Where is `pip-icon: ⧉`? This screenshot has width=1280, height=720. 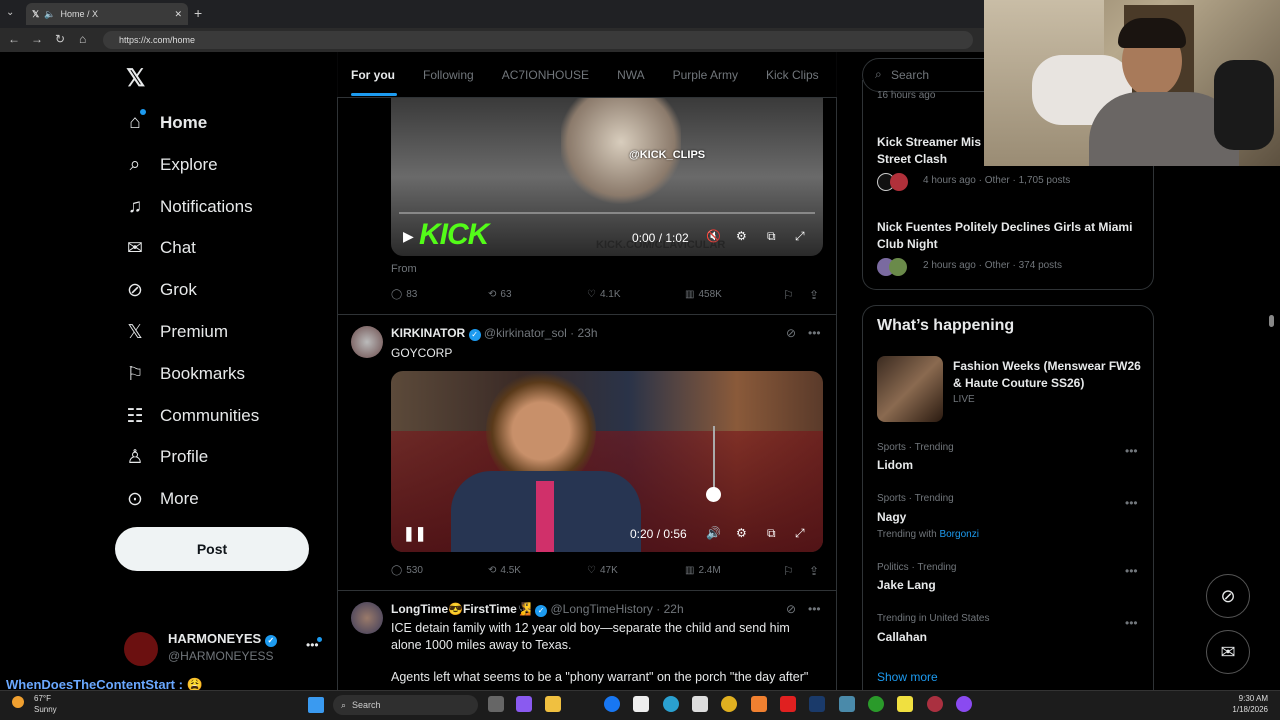
pip-icon: ⧉ is located at coordinates (771, 533).